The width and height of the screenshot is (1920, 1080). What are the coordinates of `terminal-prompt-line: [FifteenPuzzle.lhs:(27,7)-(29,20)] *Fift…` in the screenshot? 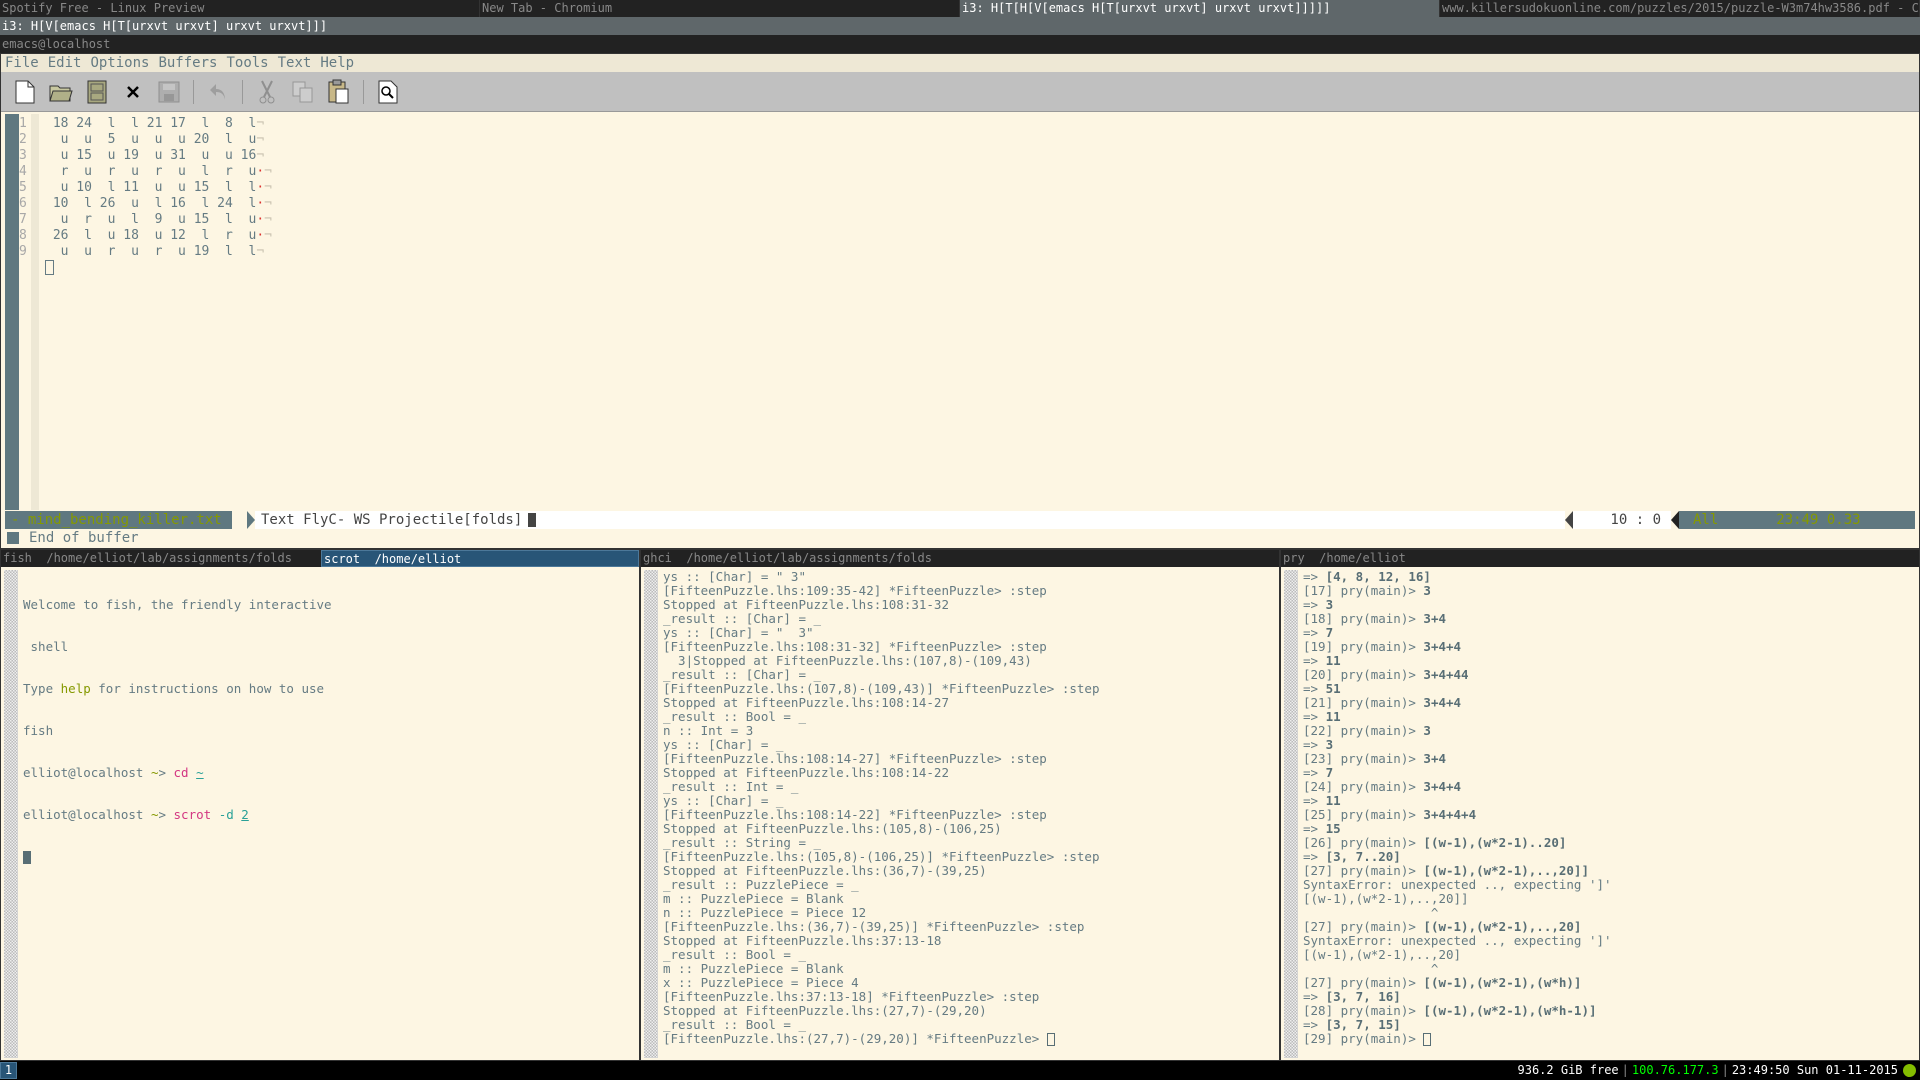 It's located at (881, 1039).